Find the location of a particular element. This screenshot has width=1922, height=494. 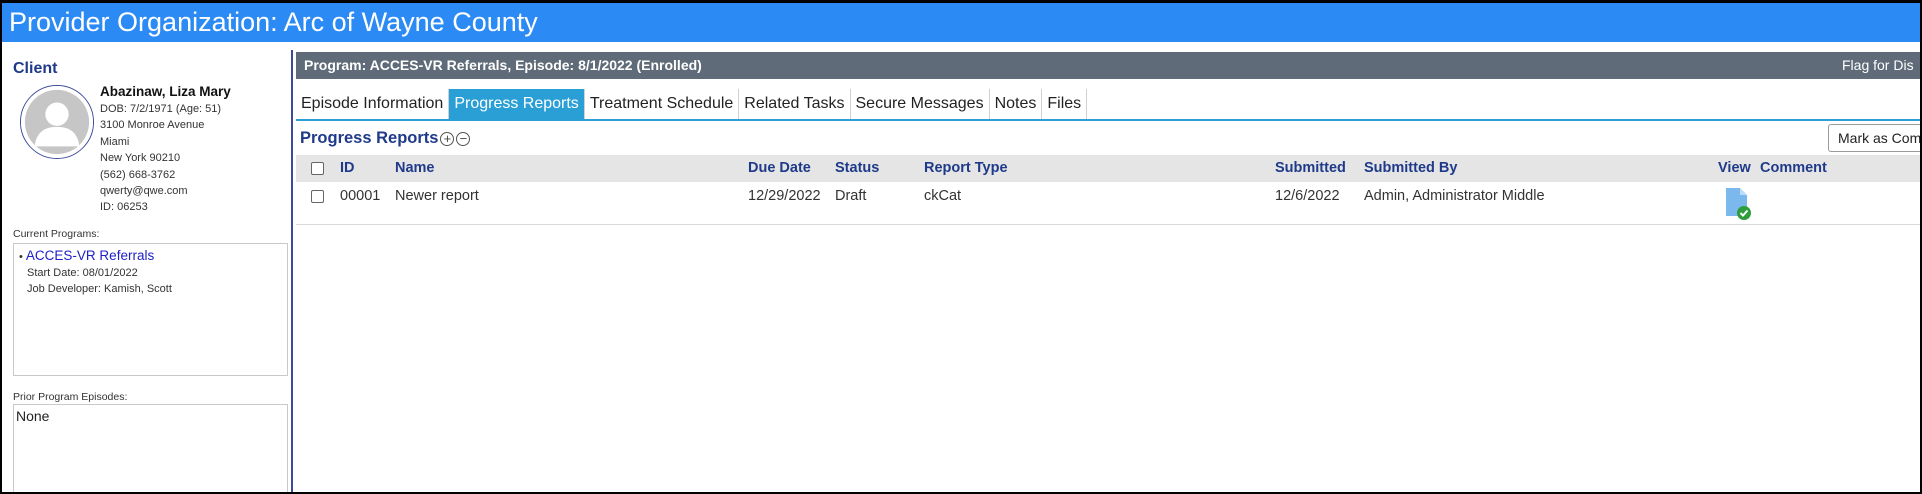

mark-as-complete-button: Mark as Com is located at coordinates (1874, 138).